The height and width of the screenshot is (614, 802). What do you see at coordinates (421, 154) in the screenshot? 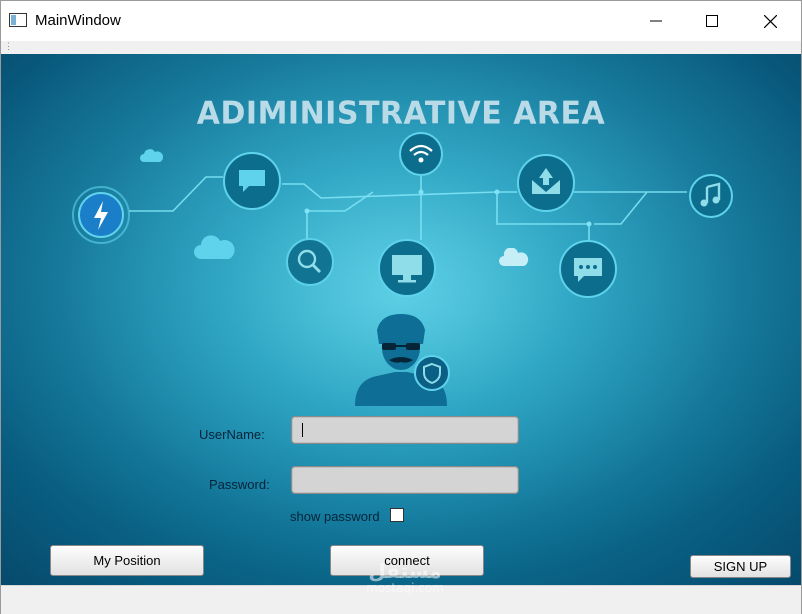
I see `wifi-icon` at bounding box center [421, 154].